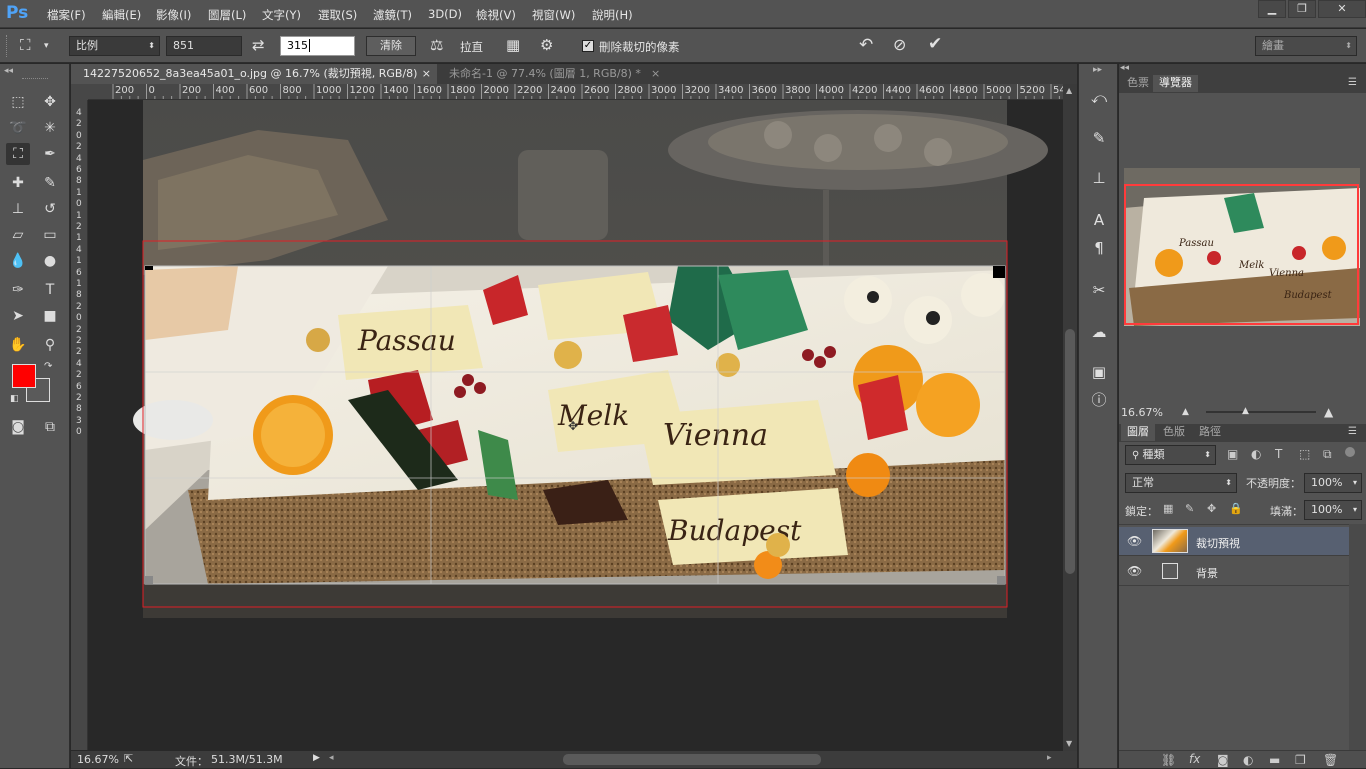 The width and height of the screenshot is (1366, 769). I want to click on filter-toggle, so click(1350, 452).